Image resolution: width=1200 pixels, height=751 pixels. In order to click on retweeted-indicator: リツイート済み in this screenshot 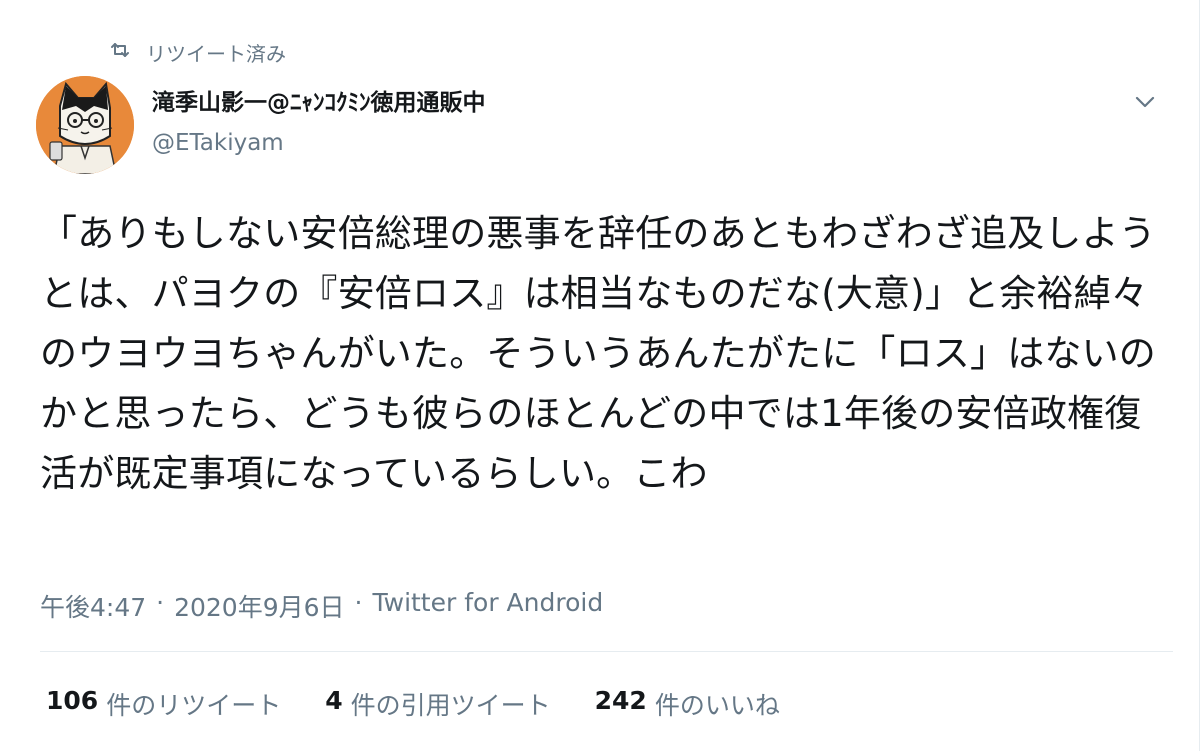, I will do `click(197, 52)`.